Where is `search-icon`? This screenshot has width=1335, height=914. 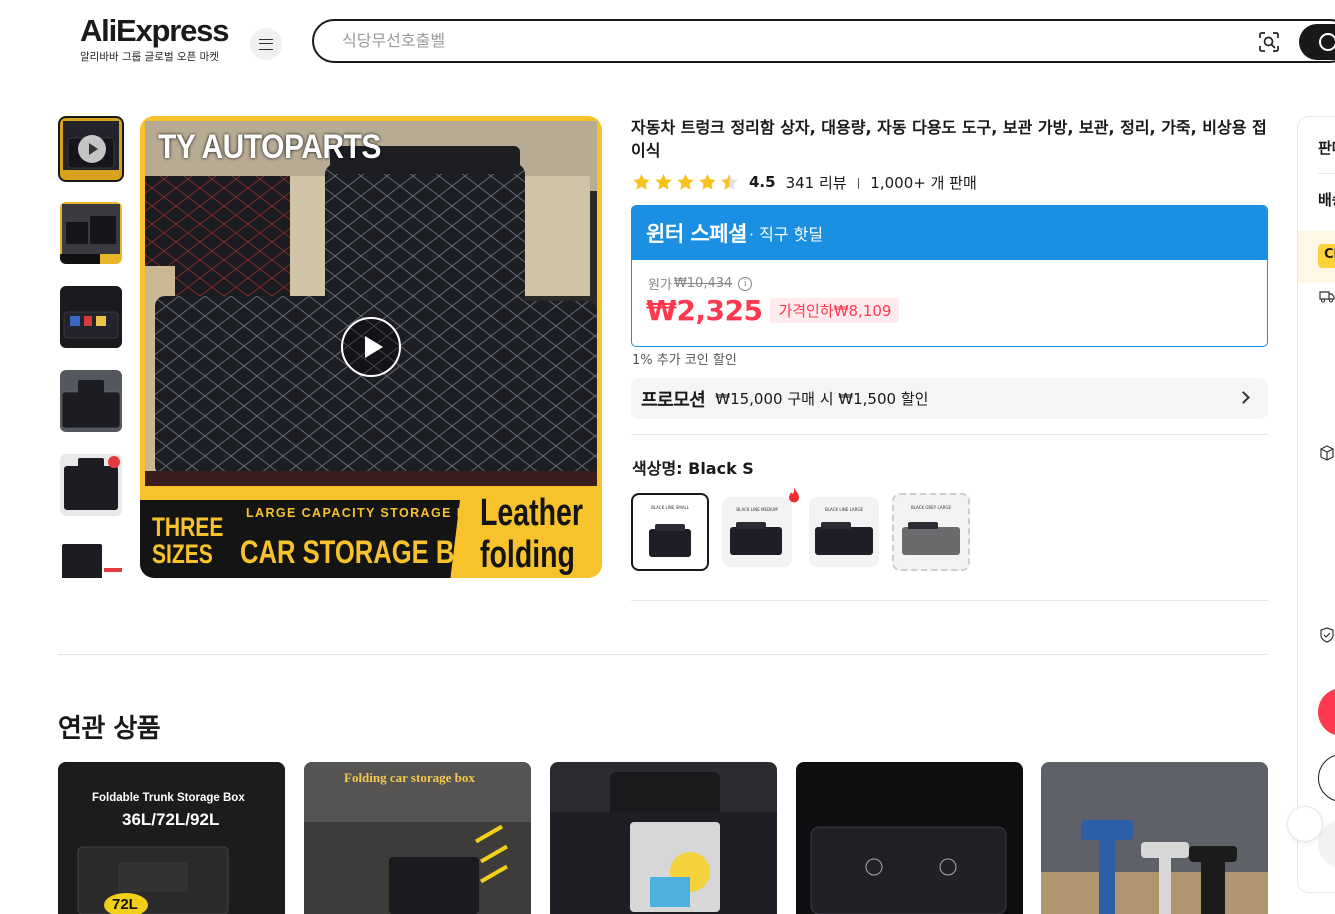 search-icon is located at coordinates (1327, 42).